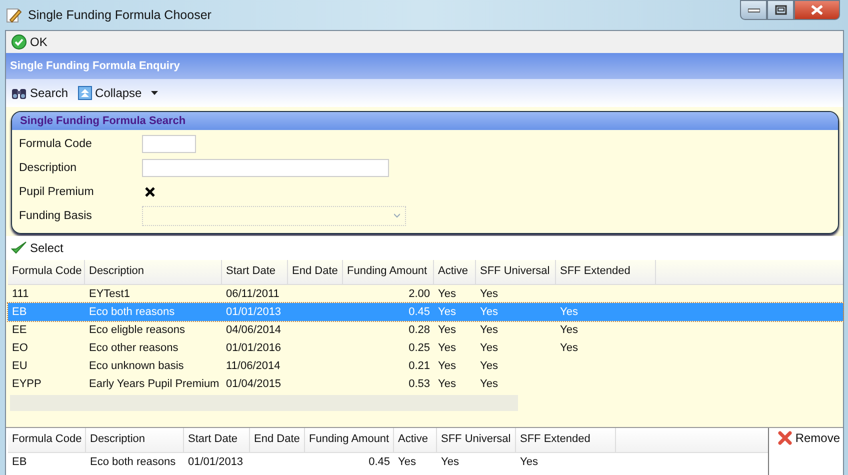  Describe the element at coordinates (253, 366) in the screenshot. I see `table-cell-text: 11/06/2014` at that location.